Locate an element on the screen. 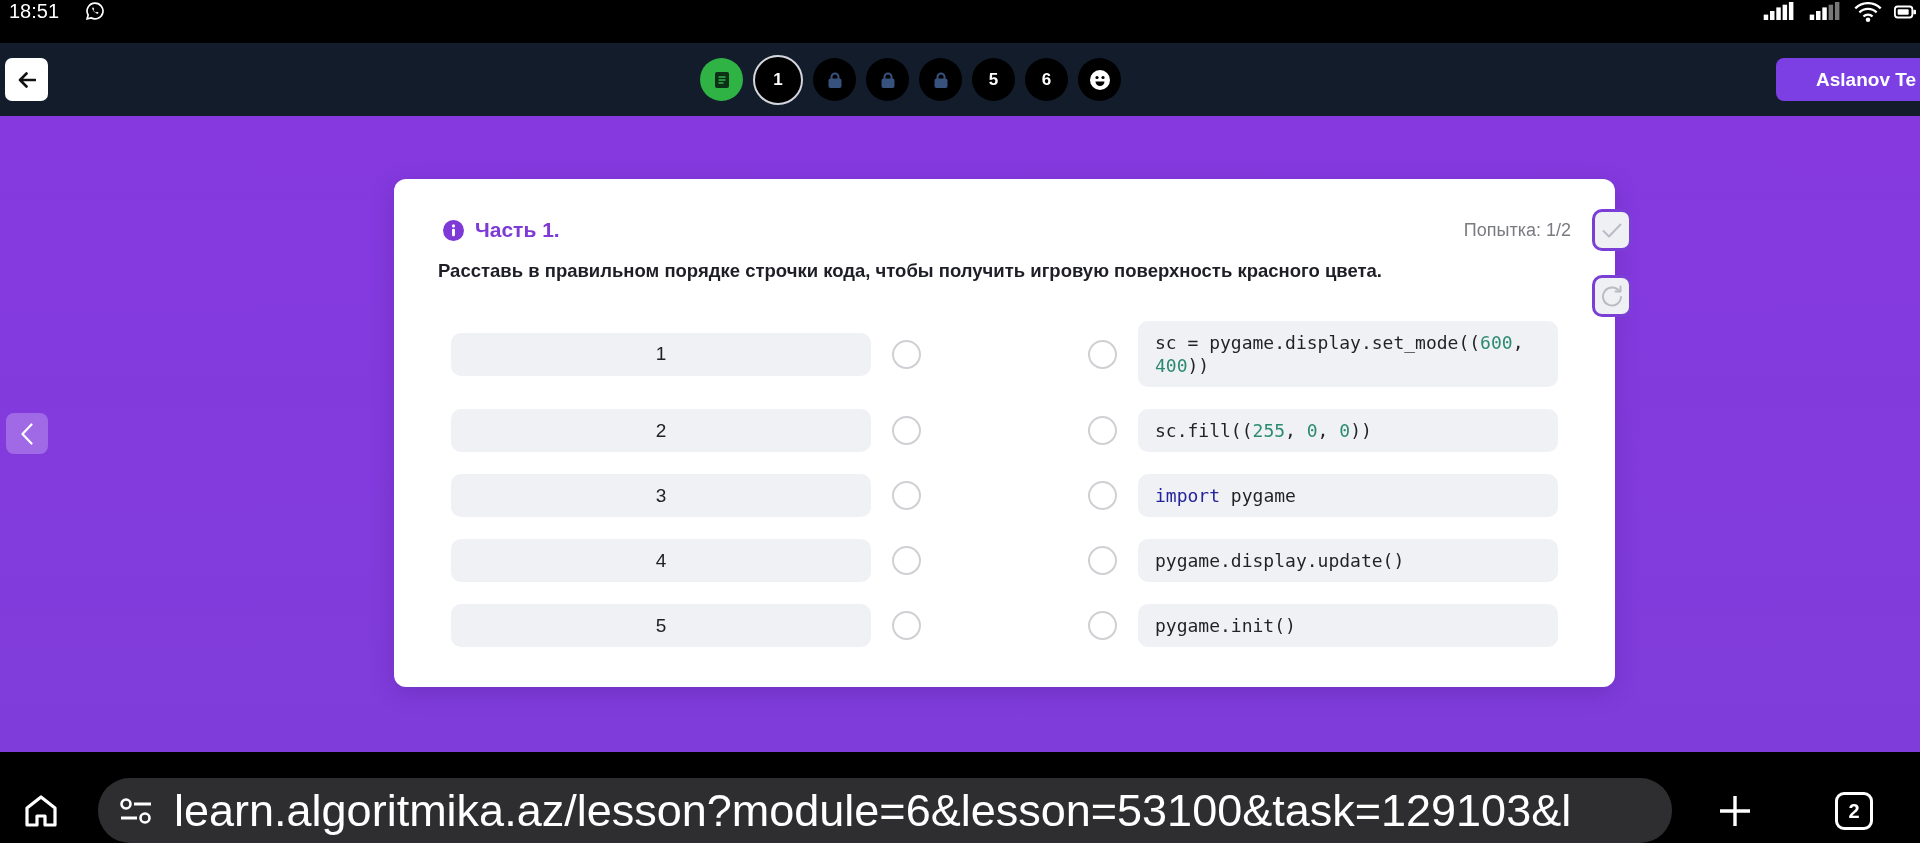  home-icon is located at coordinates (41, 811).